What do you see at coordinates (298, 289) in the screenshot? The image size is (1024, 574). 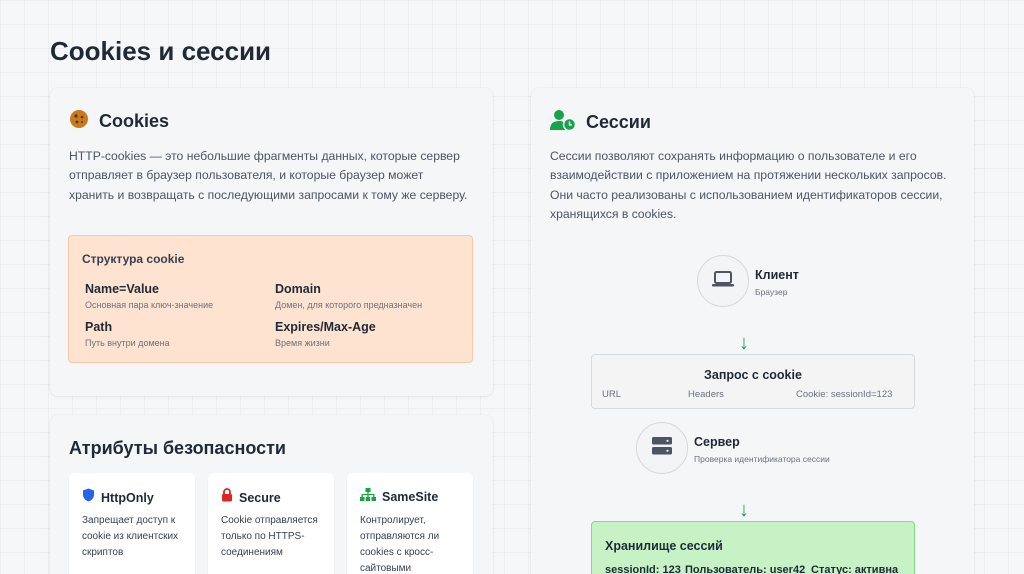 I see `structure-field-name: Domain` at bounding box center [298, 289].